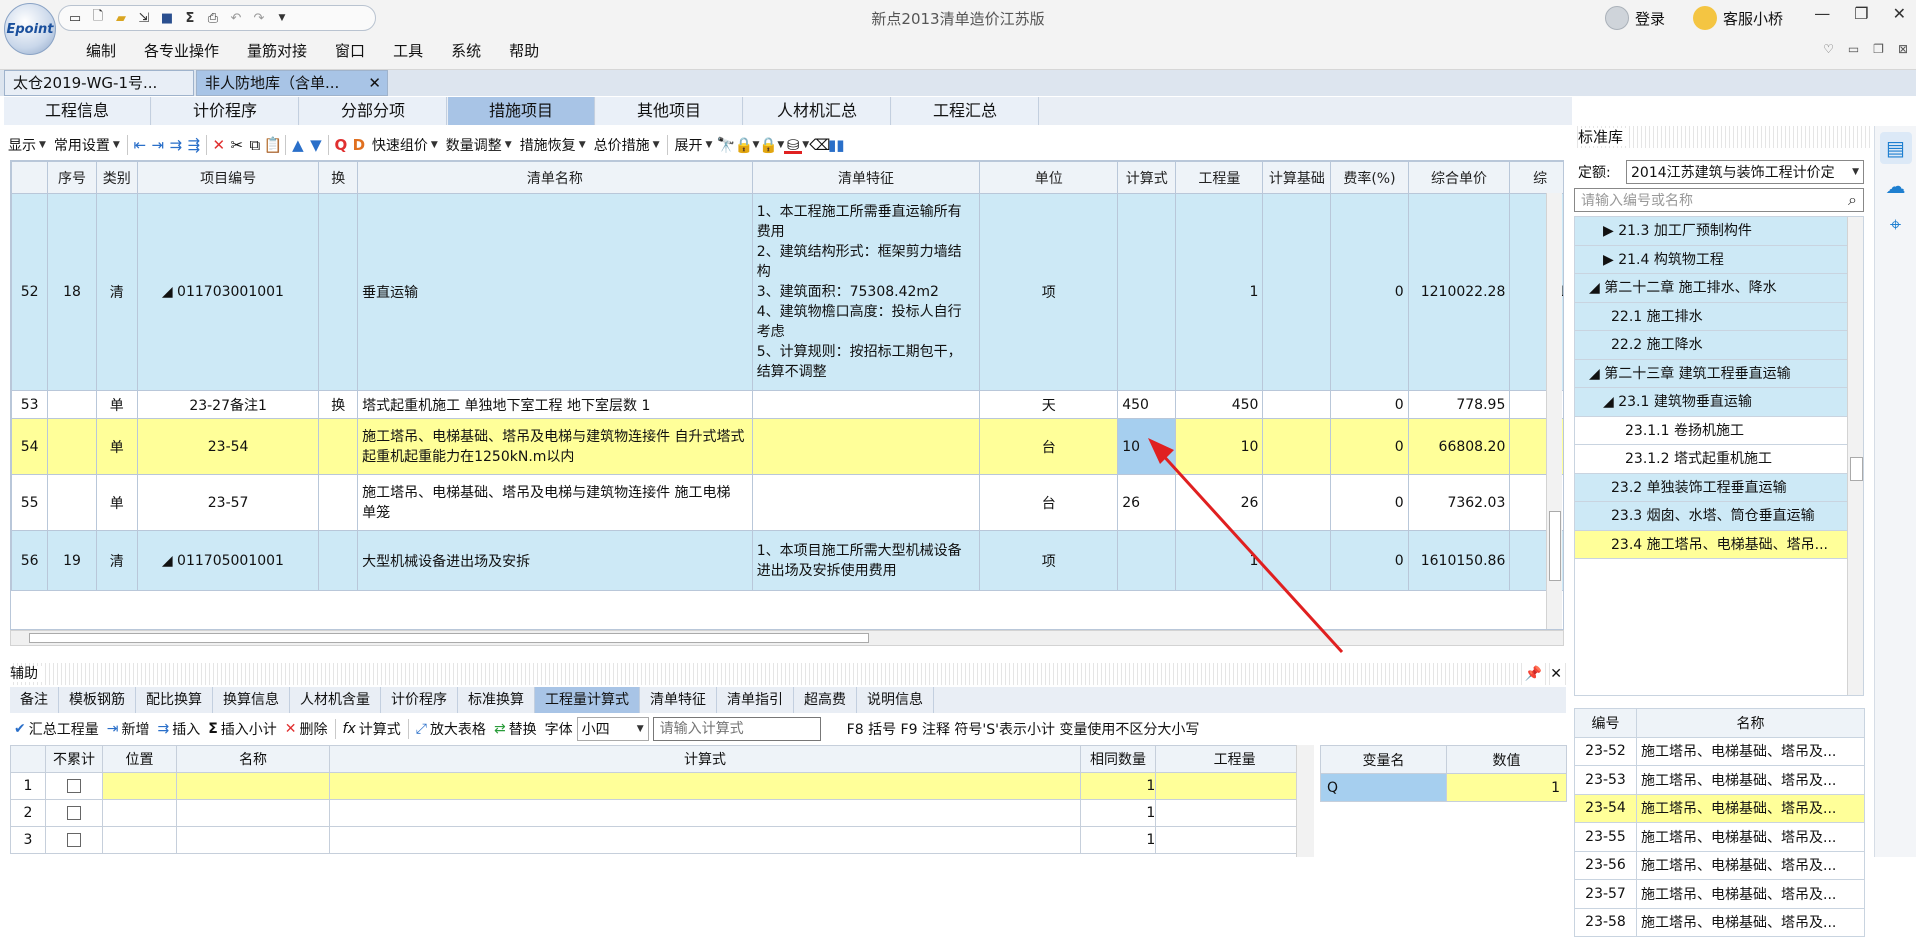 This screenshot has height=937, width=1916. What do you see at coordinates (705, 813) in the screenshot?
I see `cell-formula` at bounding box center [705, 813].